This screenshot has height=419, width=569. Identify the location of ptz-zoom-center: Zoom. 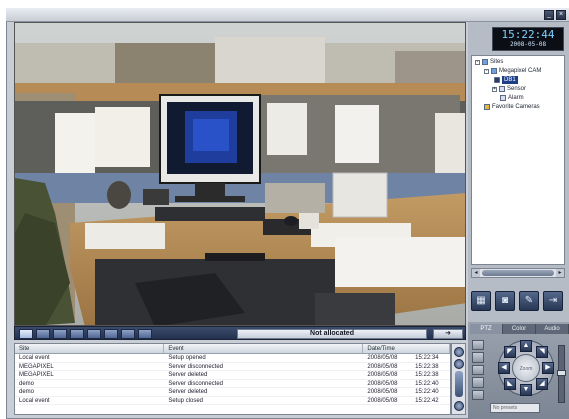
(526, 368).